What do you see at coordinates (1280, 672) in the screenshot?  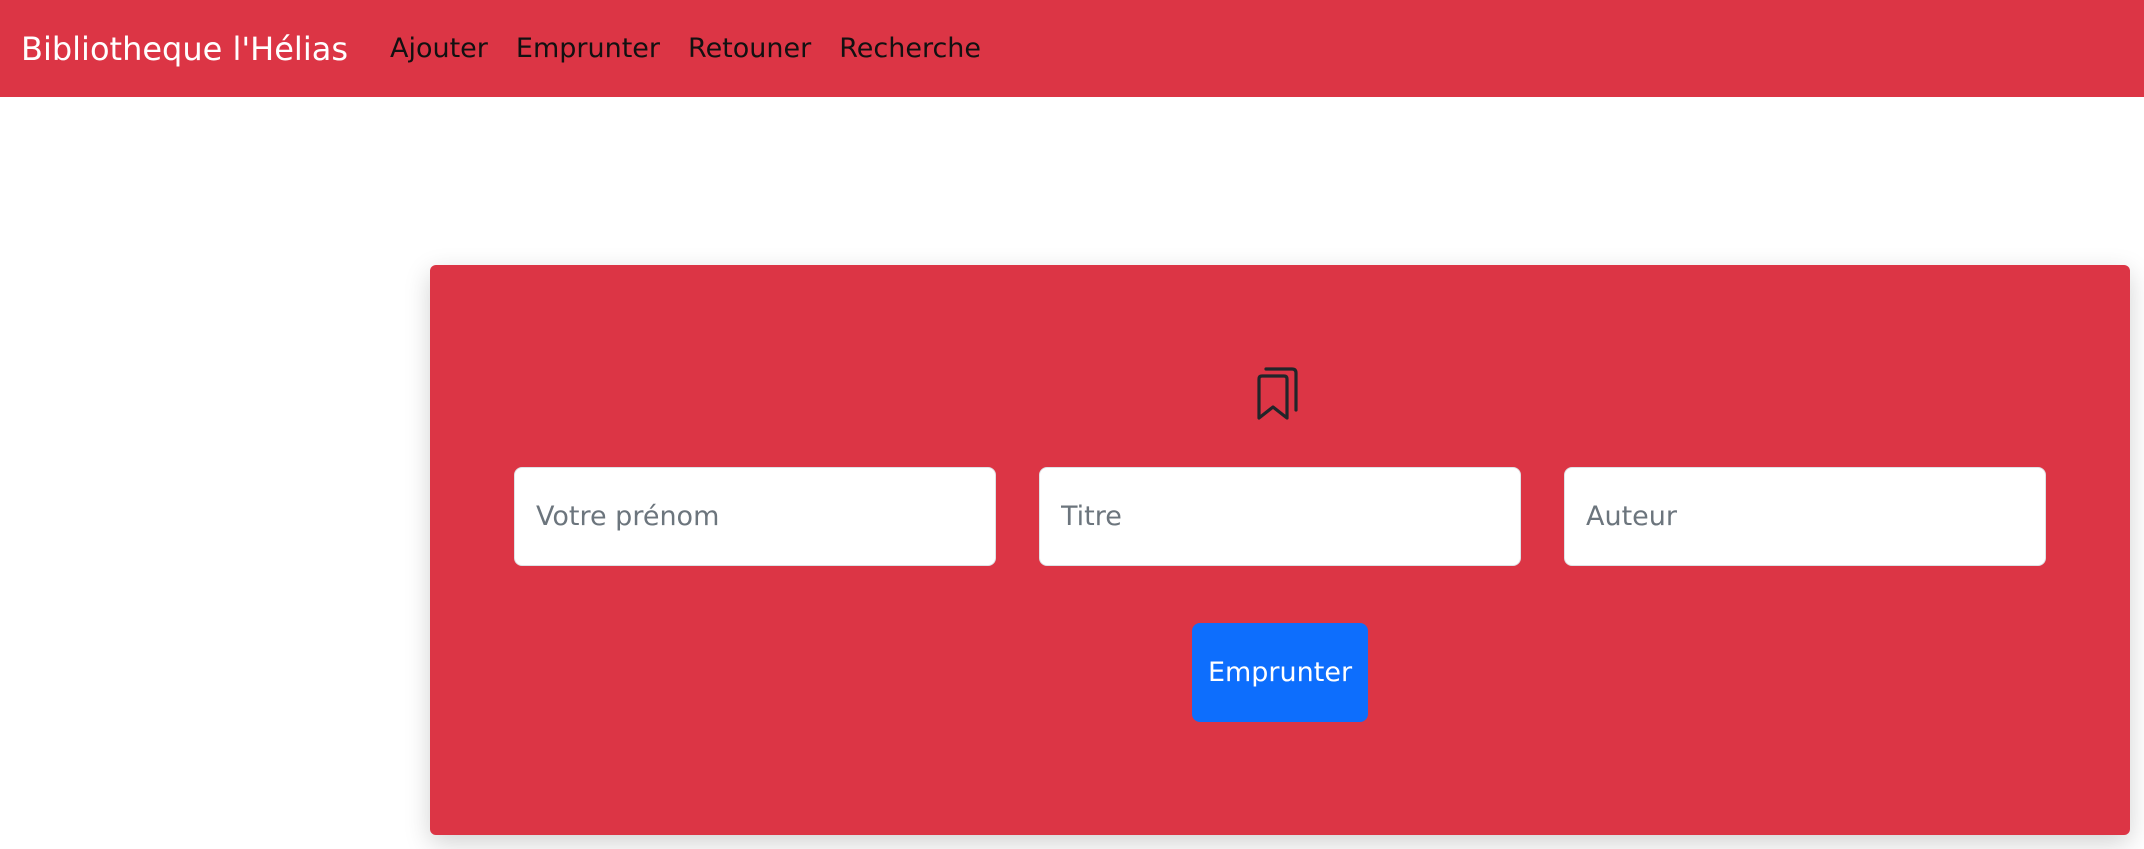 I see `emprunter-button: Emprunter` at bounding box center [1280, 672].